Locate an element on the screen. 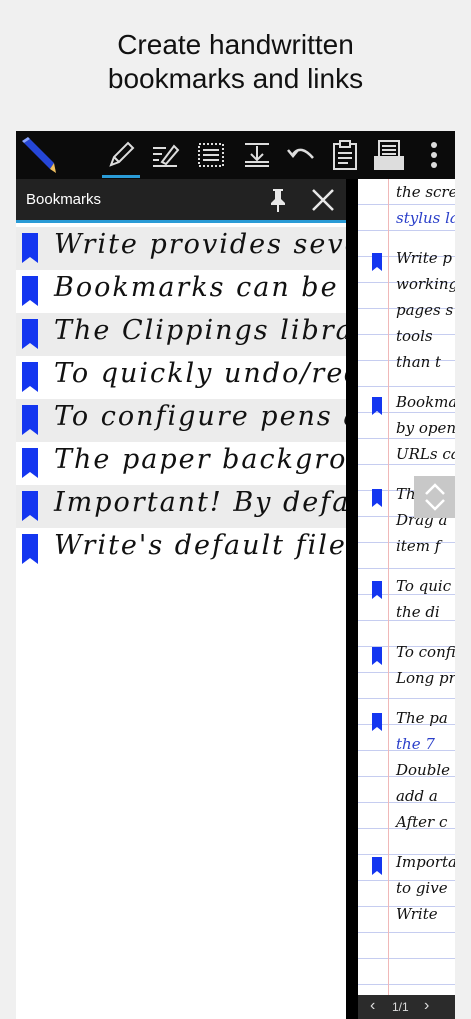 Image resolution: width=471 pixels, height=1019 pixels. bookmarks-panel-header: Bookmarks is located at coordinates (181, 201).